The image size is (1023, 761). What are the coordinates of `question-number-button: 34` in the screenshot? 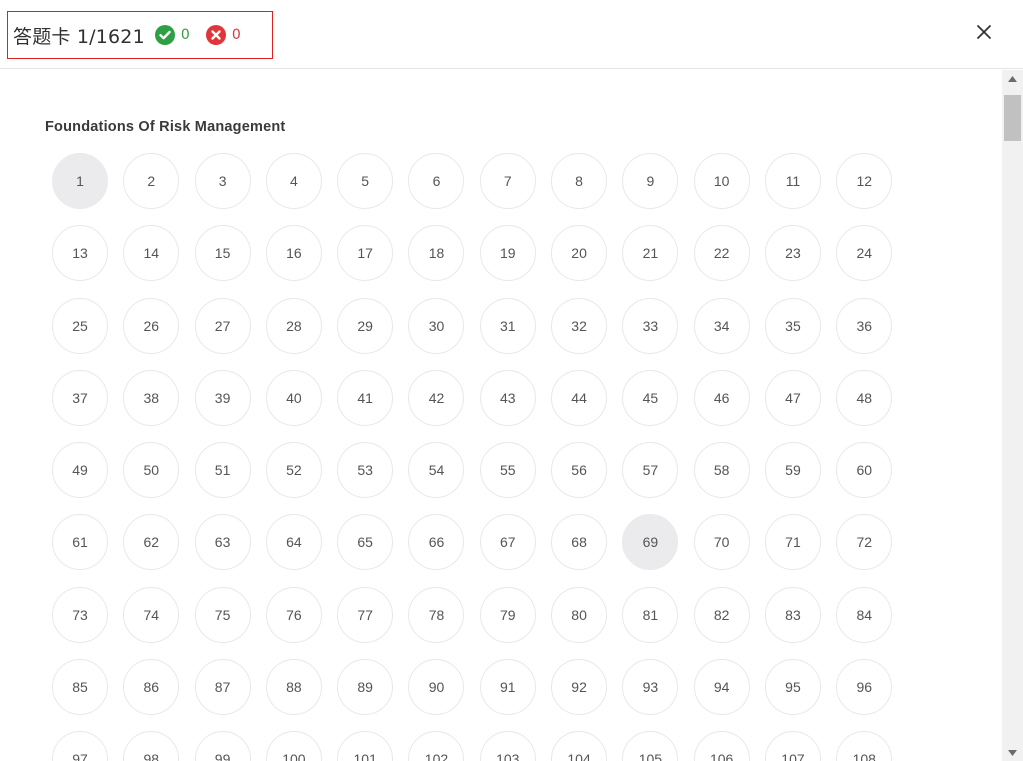 It's located at (721, 325).